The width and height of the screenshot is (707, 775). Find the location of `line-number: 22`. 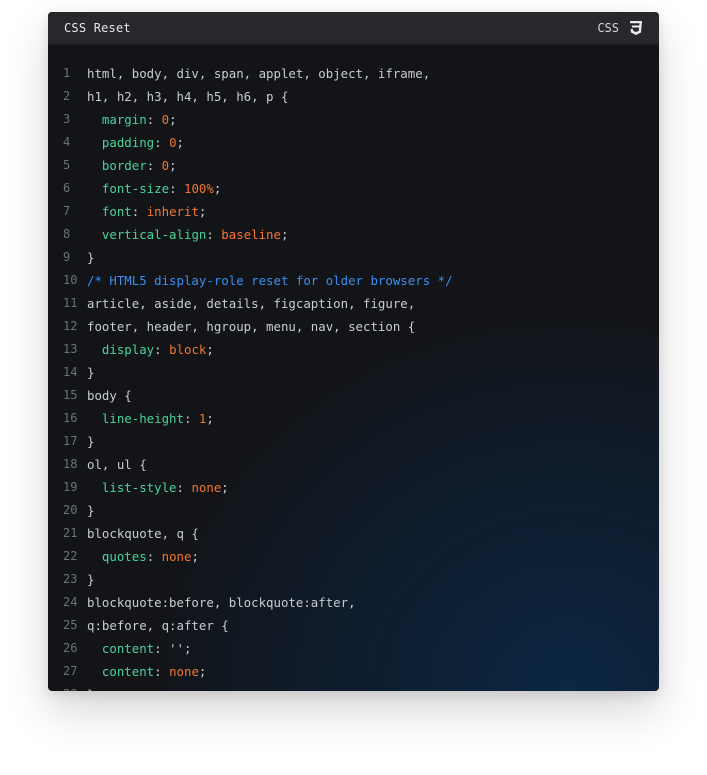

line-number: 22 is located at coordinates (70, 556).